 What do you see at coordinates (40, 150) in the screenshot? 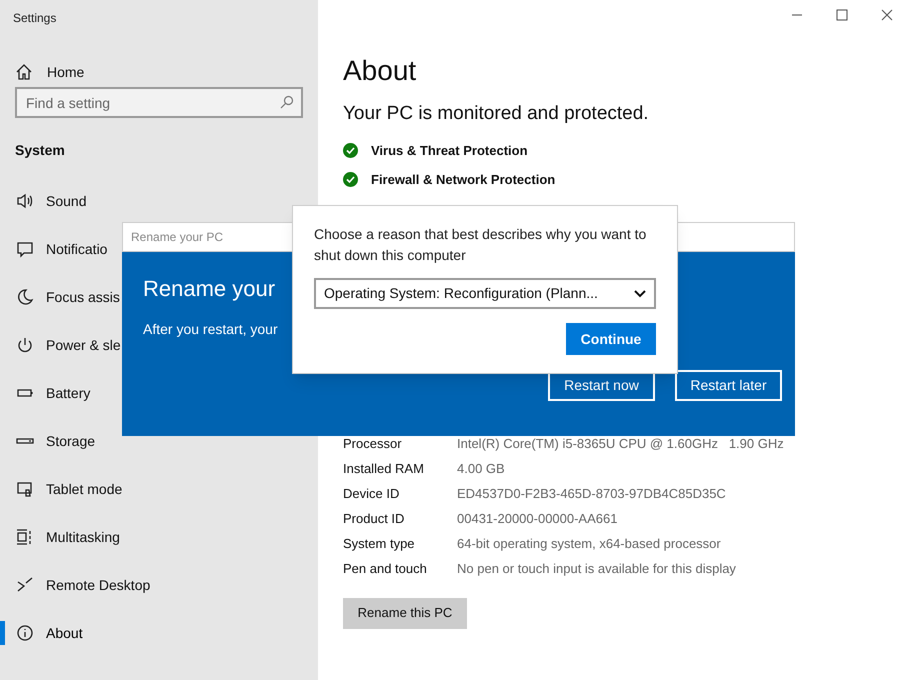
I see `section-heading: System` at bounding box center [40, 150].